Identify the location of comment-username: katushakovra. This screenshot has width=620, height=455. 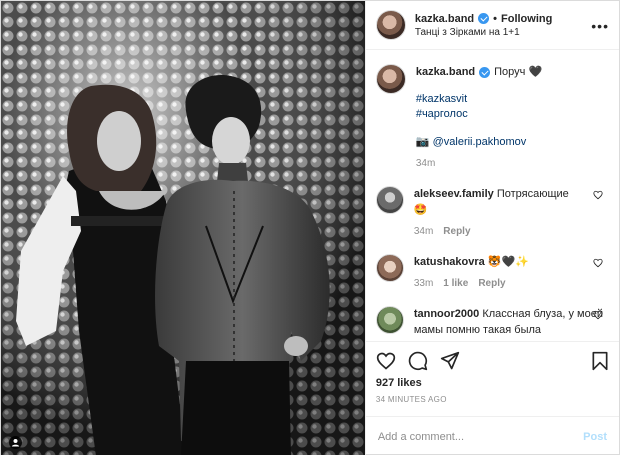
(449, 262).